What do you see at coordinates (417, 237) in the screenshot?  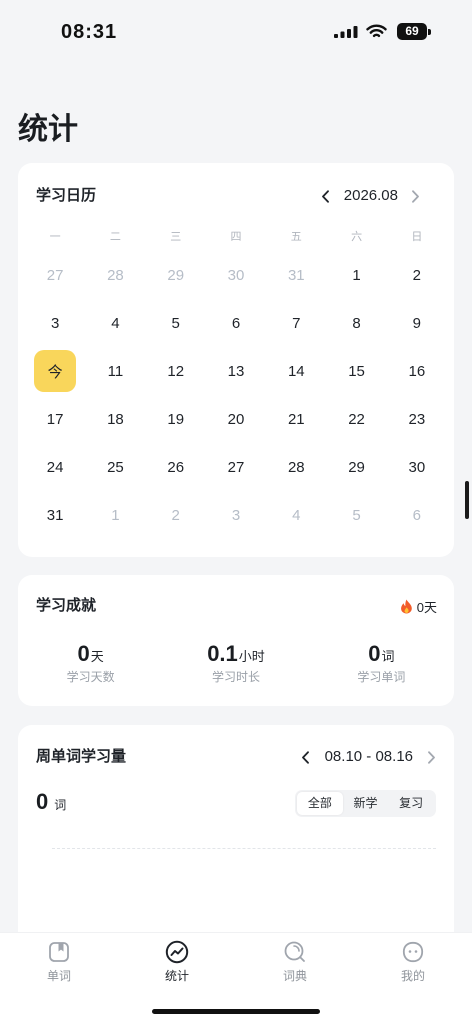 I see `weekday-label: 日` at bounding box center [417, 237].